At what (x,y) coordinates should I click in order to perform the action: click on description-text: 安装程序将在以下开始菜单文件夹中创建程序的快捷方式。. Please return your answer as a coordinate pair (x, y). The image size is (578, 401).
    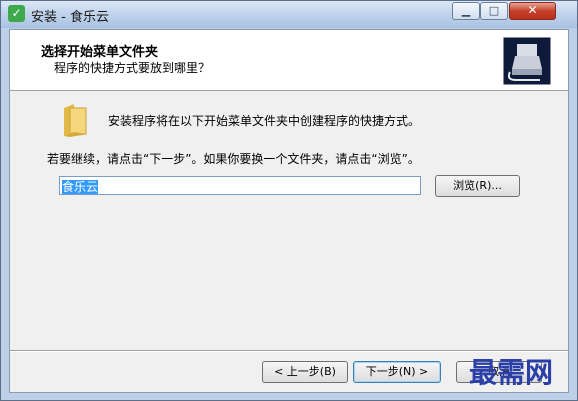
    Looking at the image, I should click on (264, 121).